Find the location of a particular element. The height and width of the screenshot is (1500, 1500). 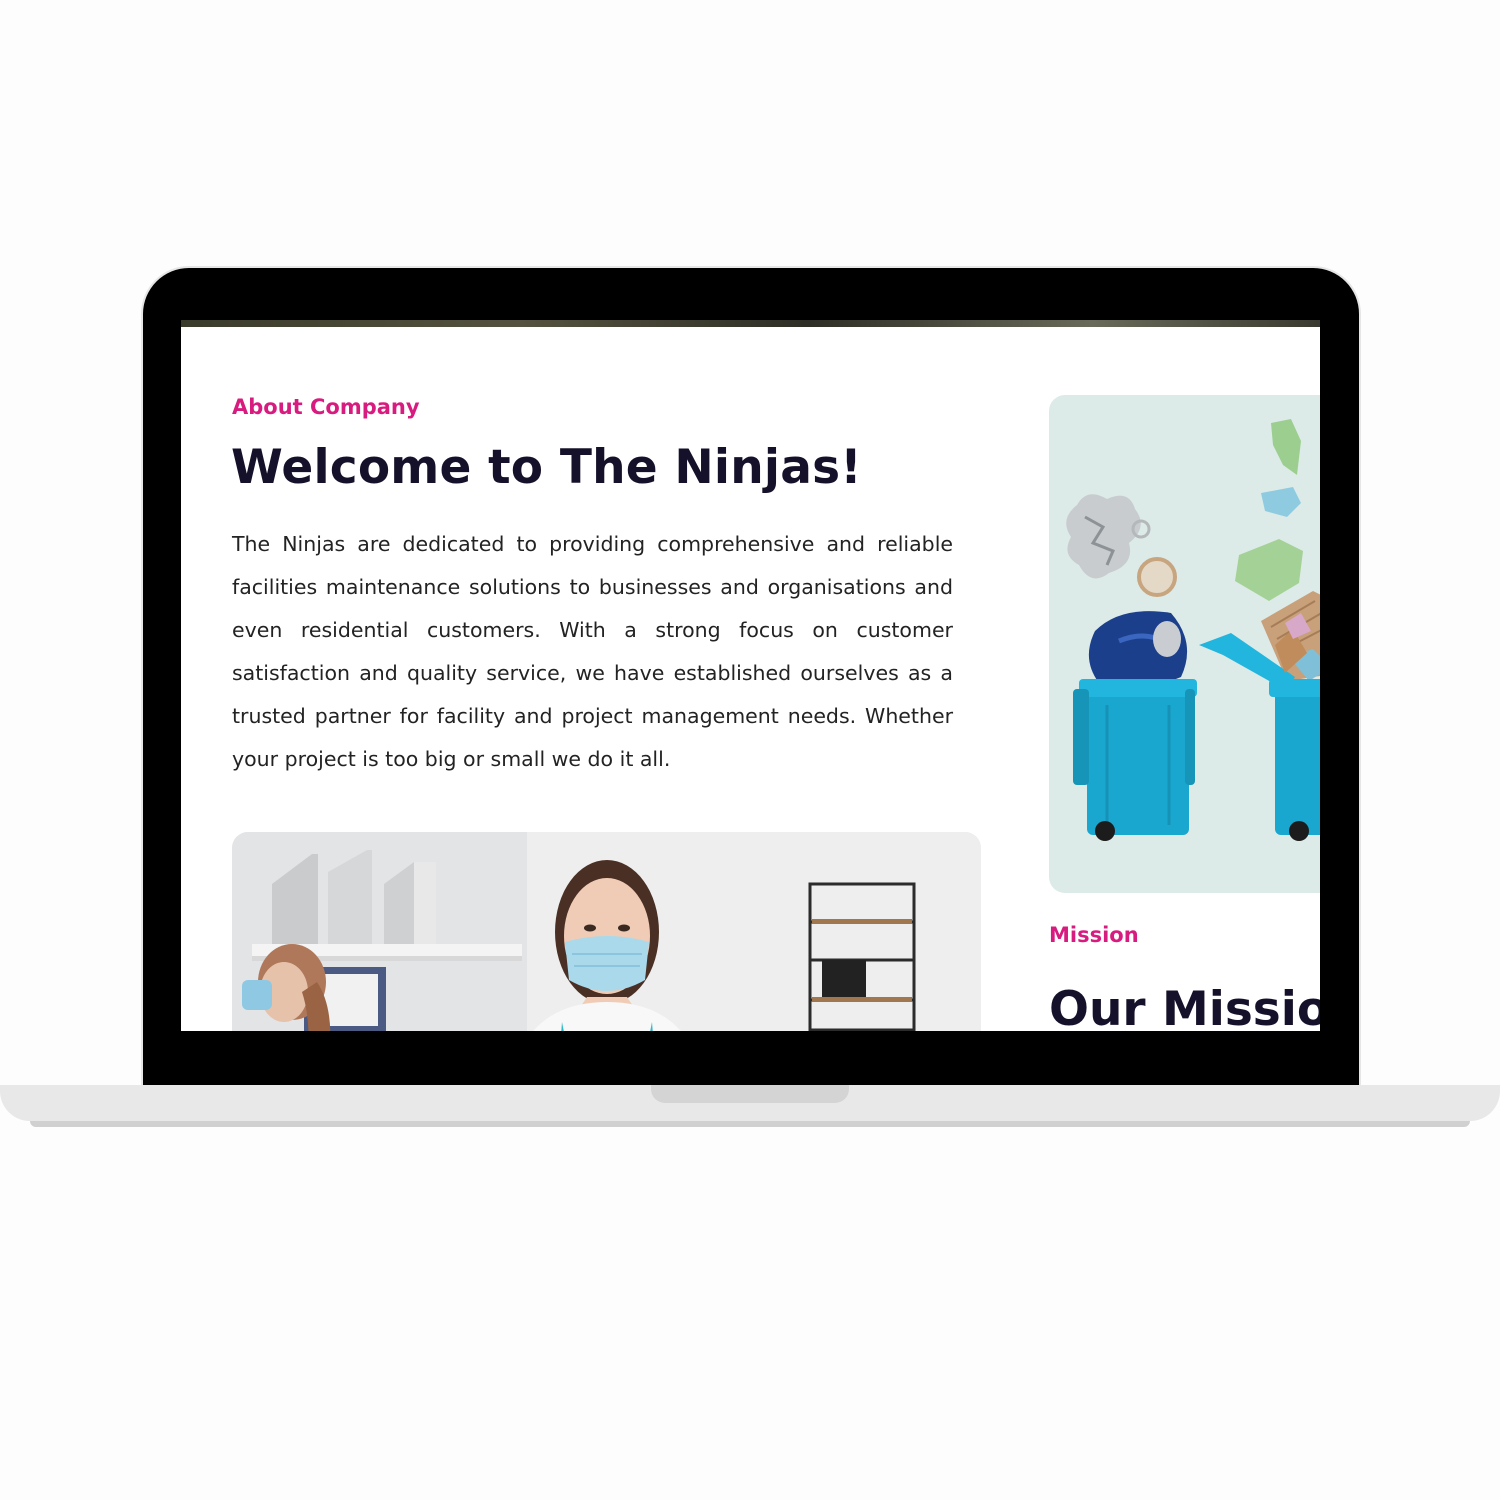

welcome-title: Welcome to The Ninjas! is located at coordinates (546, 467).